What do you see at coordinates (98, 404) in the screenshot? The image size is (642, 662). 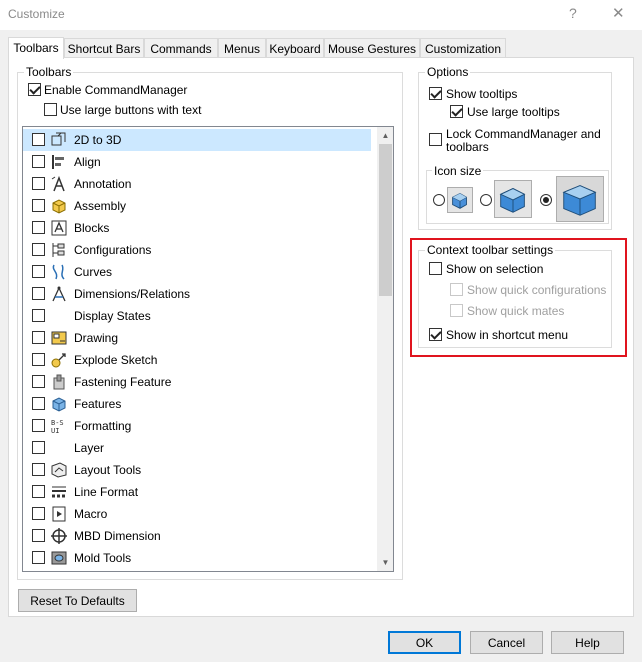 I see `list-item-label: Features` at bounding box center [98, 404].